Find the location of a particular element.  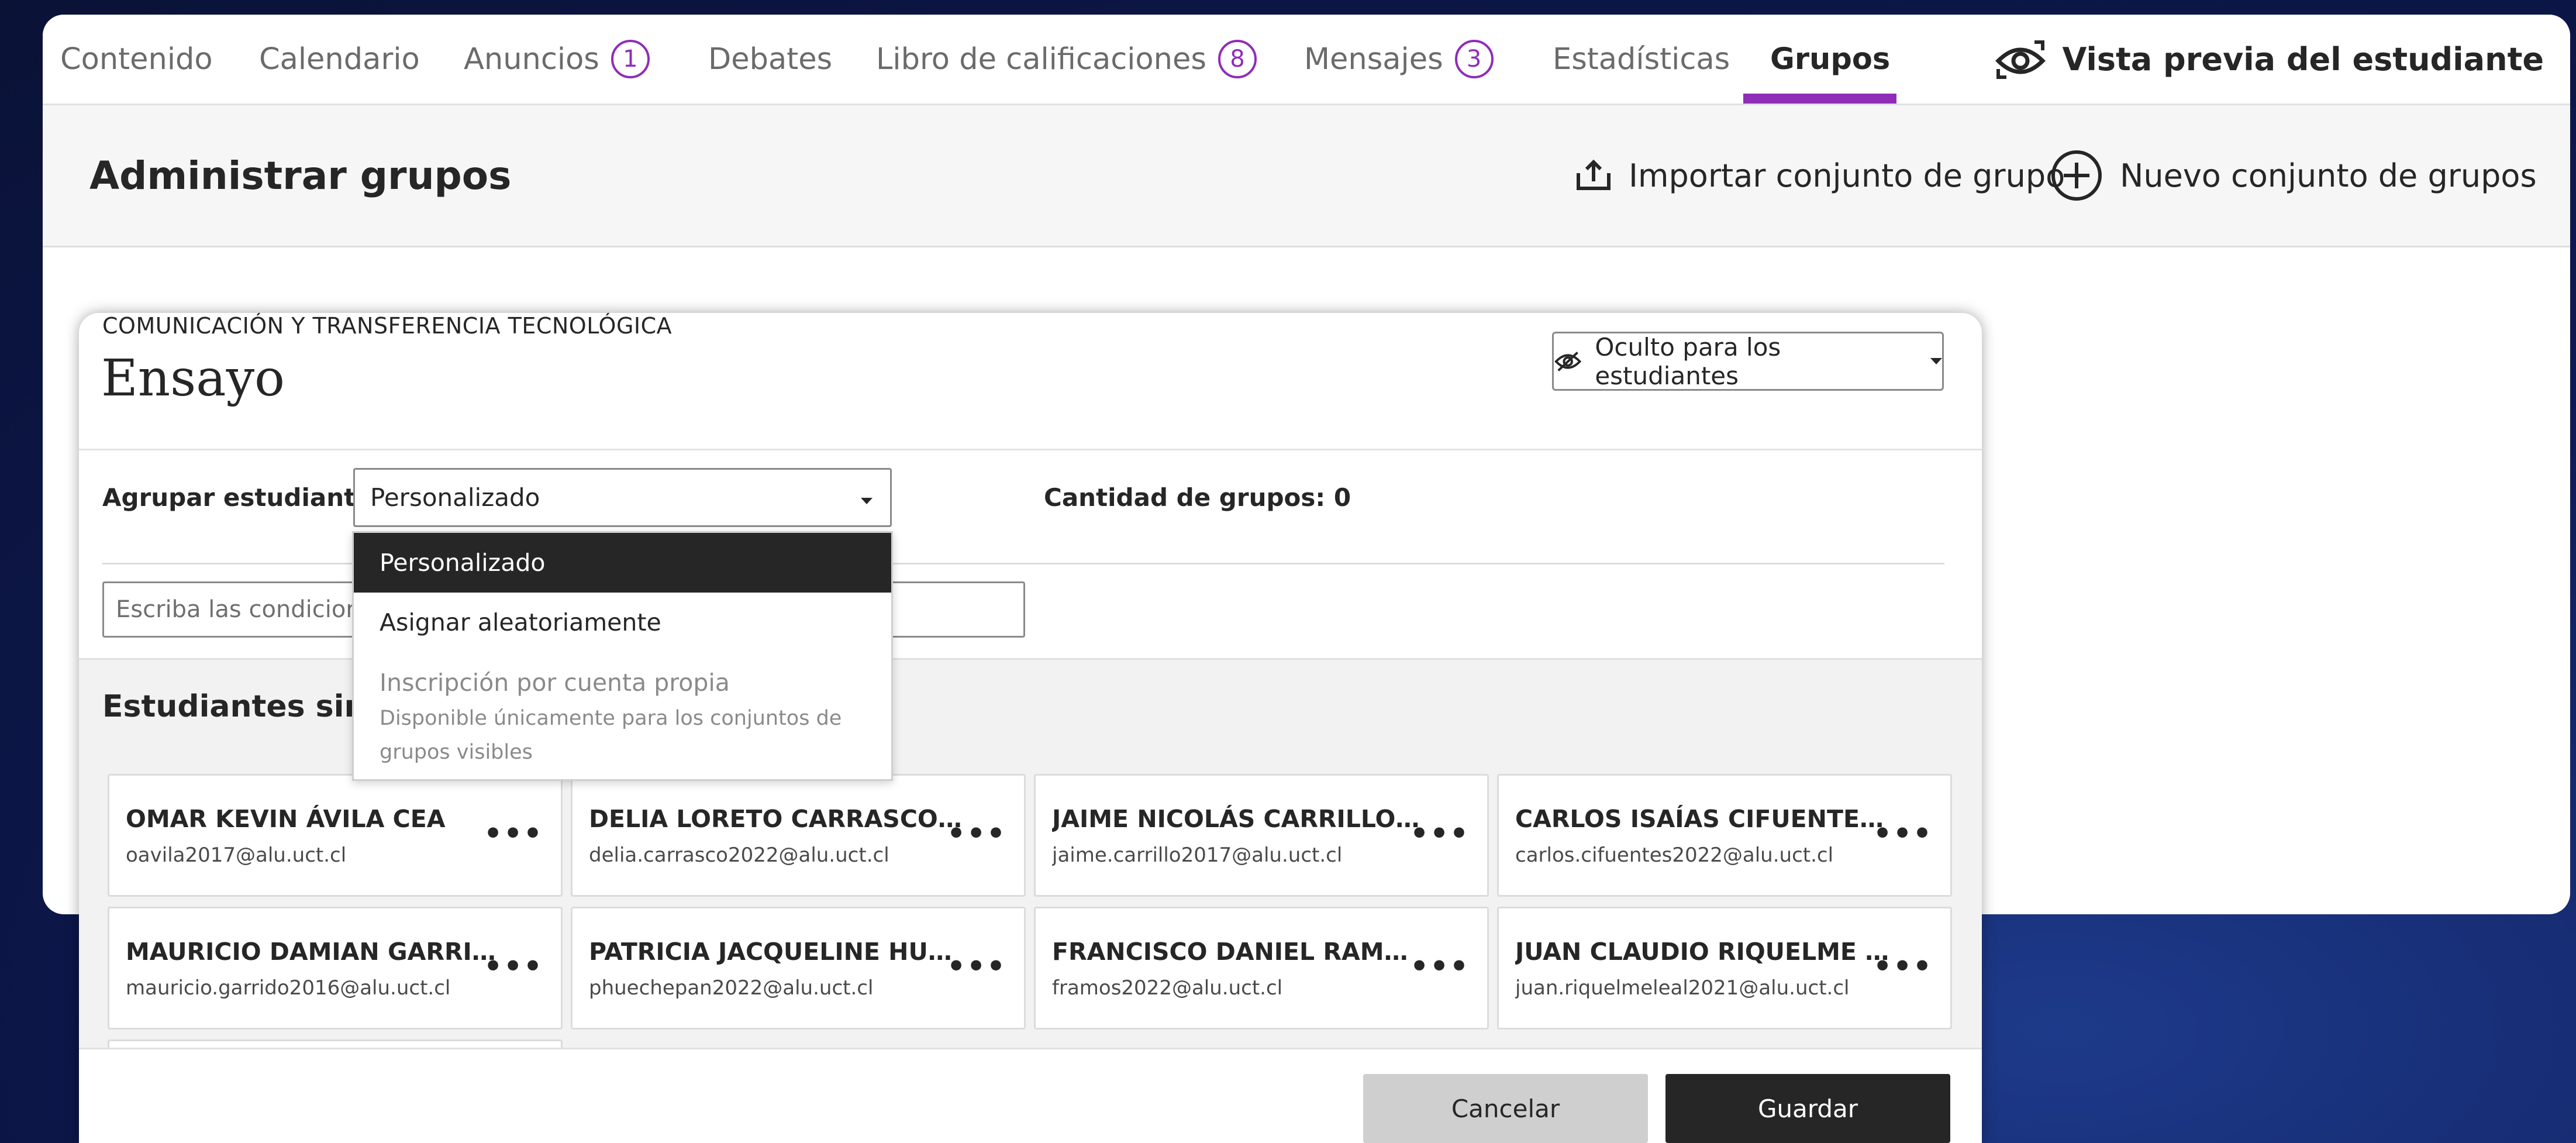

tab-debates: Debates is located at coordinates (770, 60).